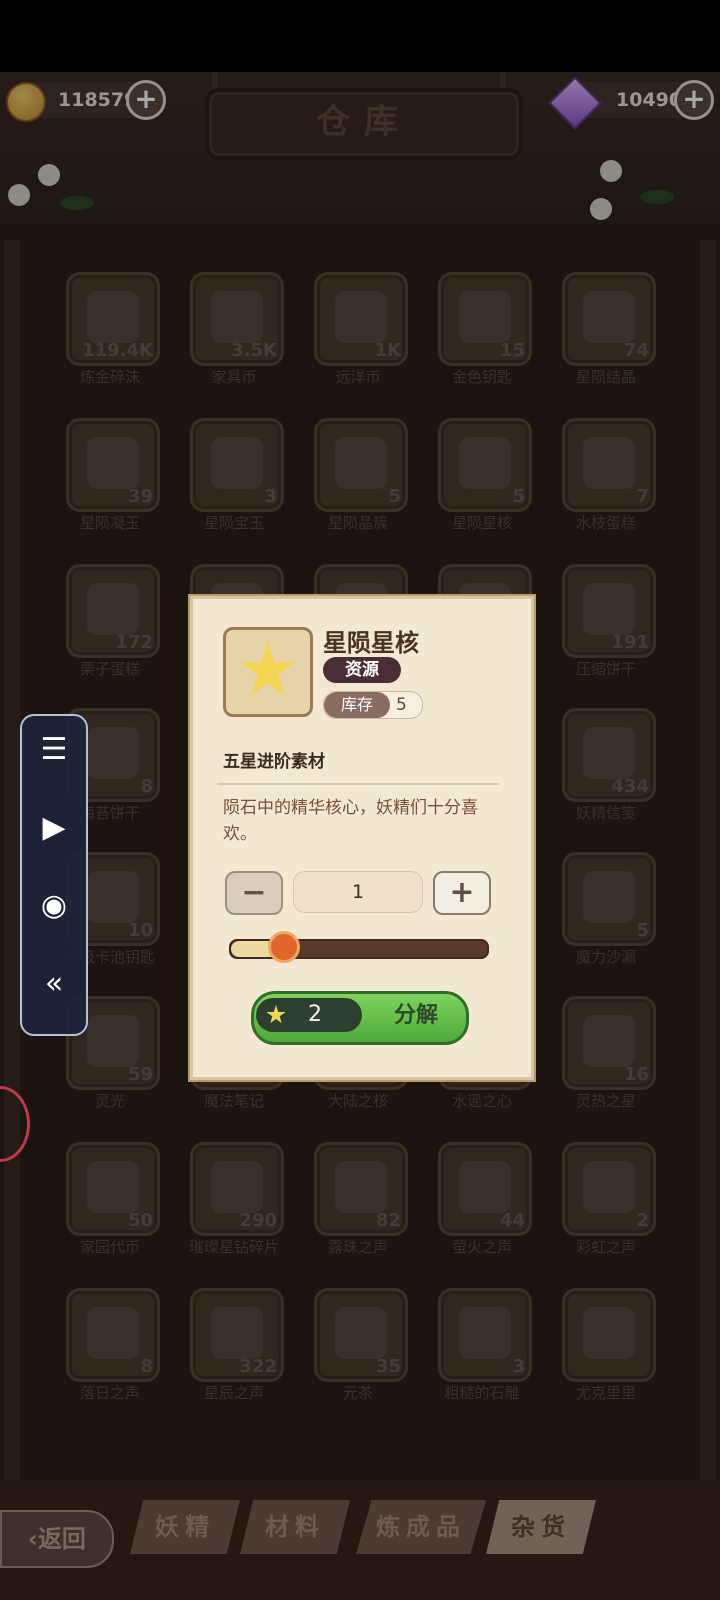  I want to click on item-name: 星陨星核, so click(371, 643).